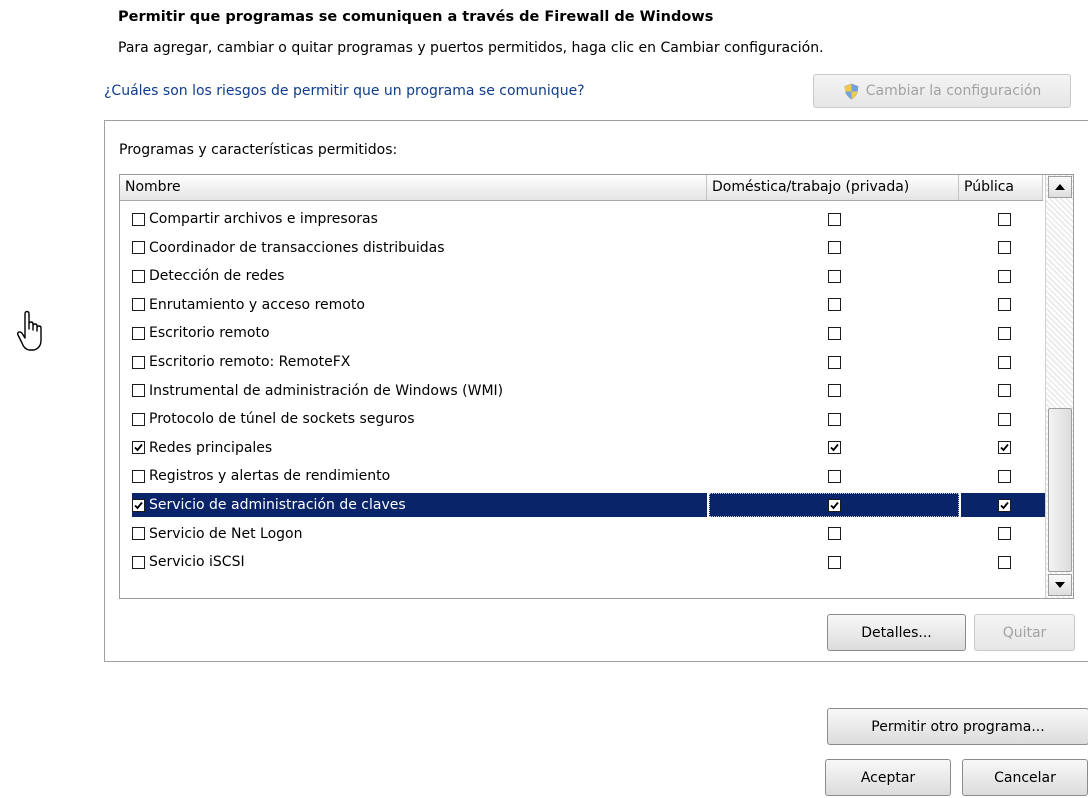  I want to click on table-row: Redes principales, so click(584, 448).